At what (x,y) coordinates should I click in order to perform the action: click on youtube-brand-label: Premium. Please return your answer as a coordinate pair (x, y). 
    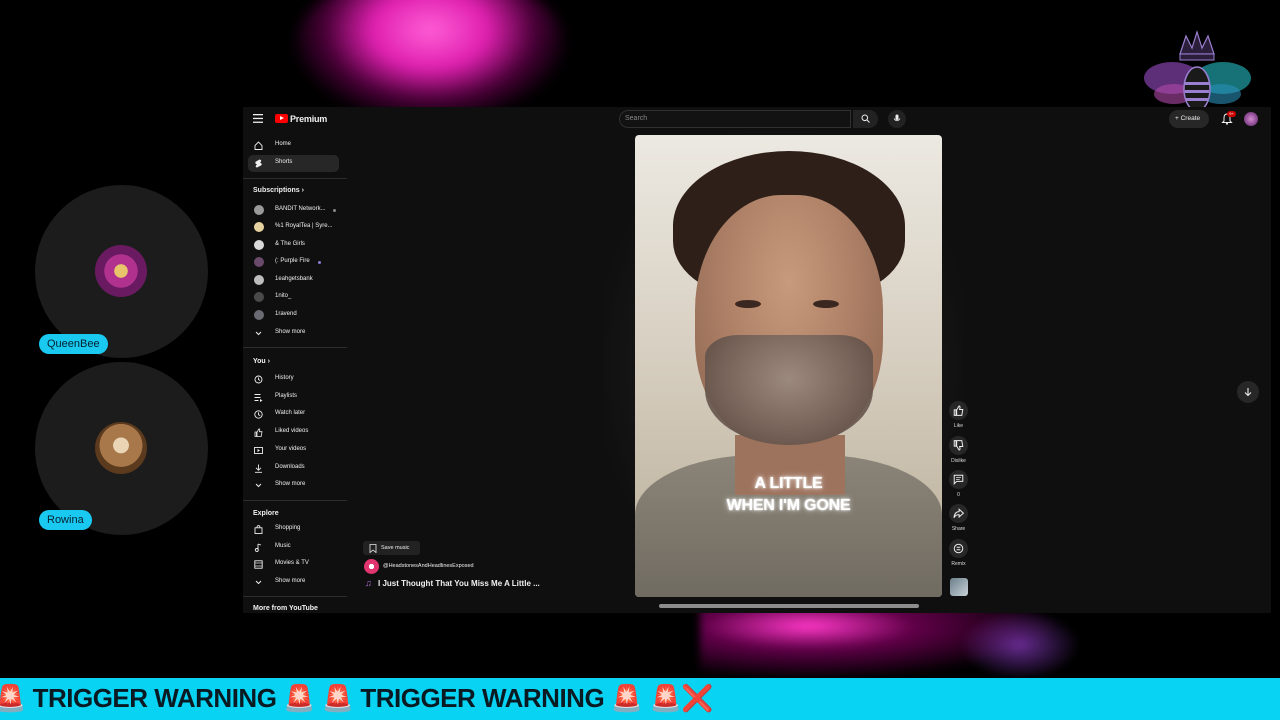
    Looking at the image, I should click on (308, 119).